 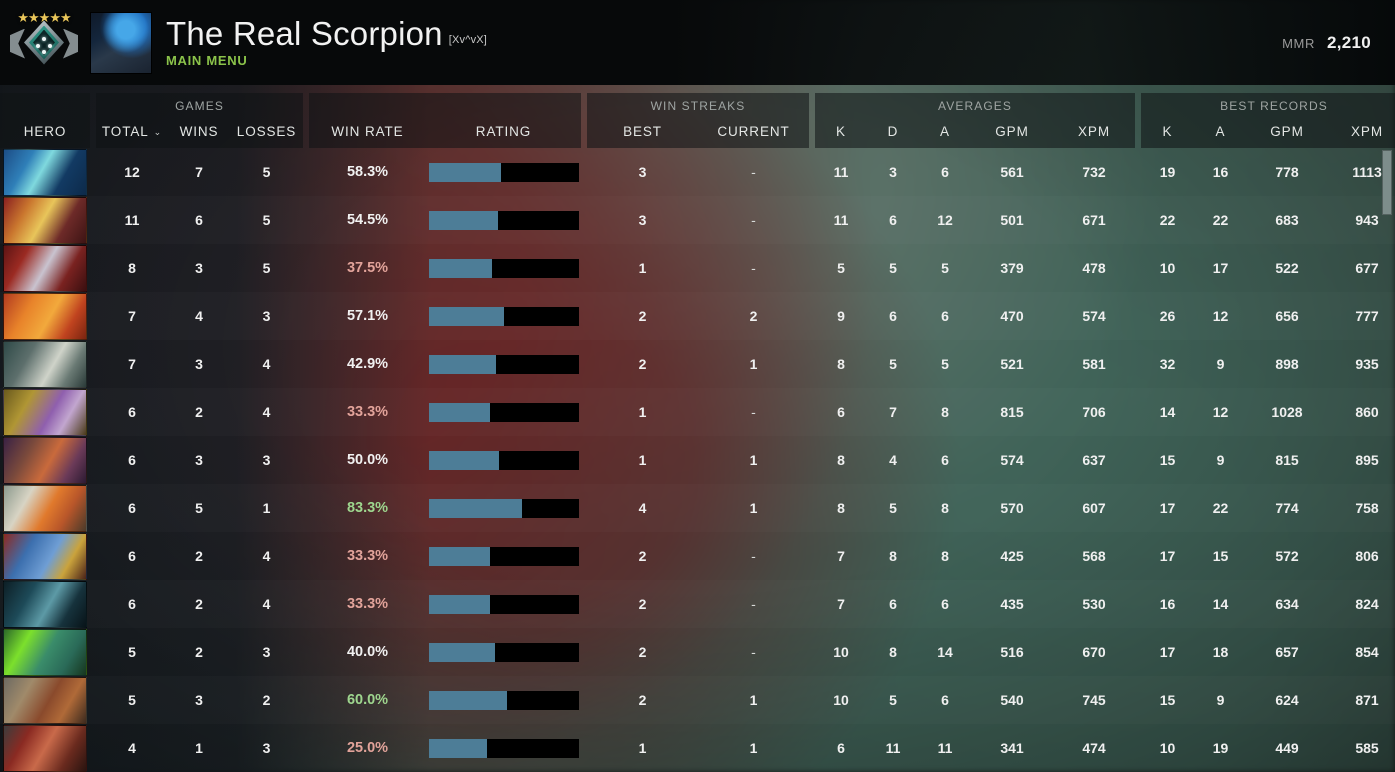 I want to click on column-header-losses: LOSSES, so click(x=266, y=131).